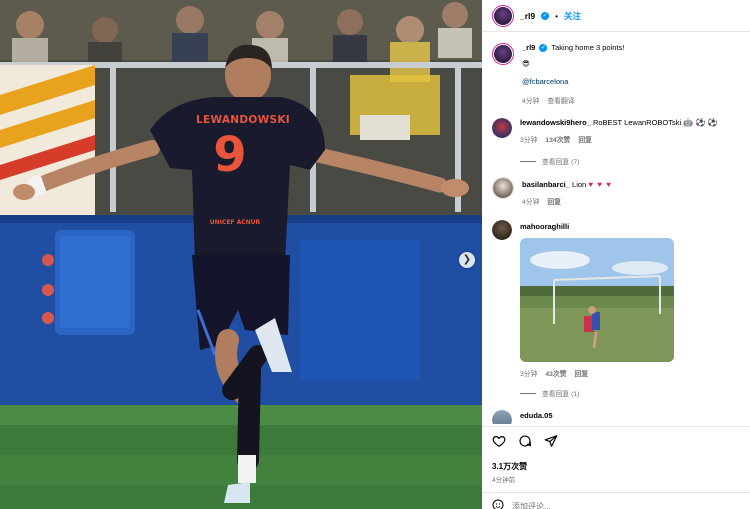  I want to click on next-photo-button: ❯, so click(467, 260).